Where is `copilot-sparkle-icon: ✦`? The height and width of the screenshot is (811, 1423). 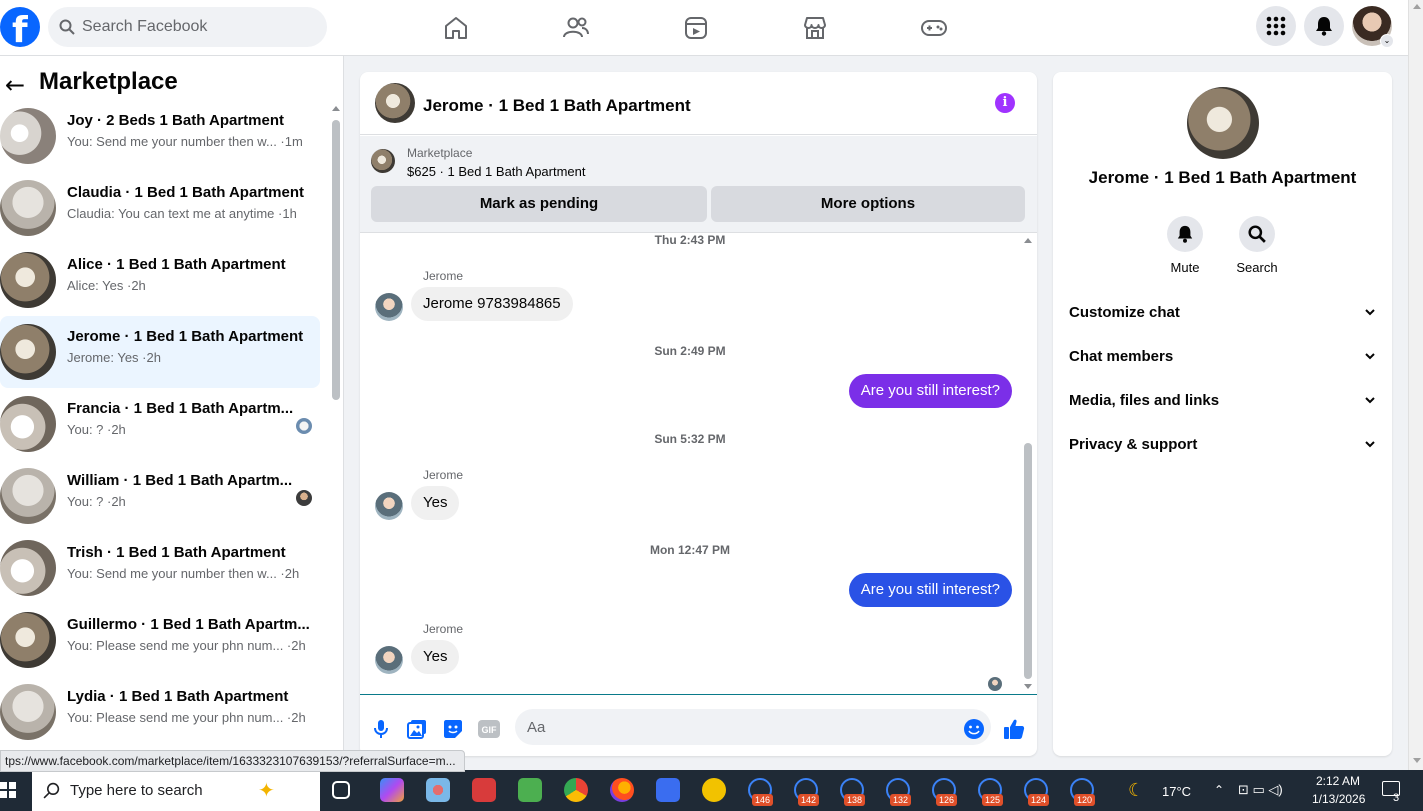 copilot-sparkle-icon: ✦ is located at coordinates (266, 790).